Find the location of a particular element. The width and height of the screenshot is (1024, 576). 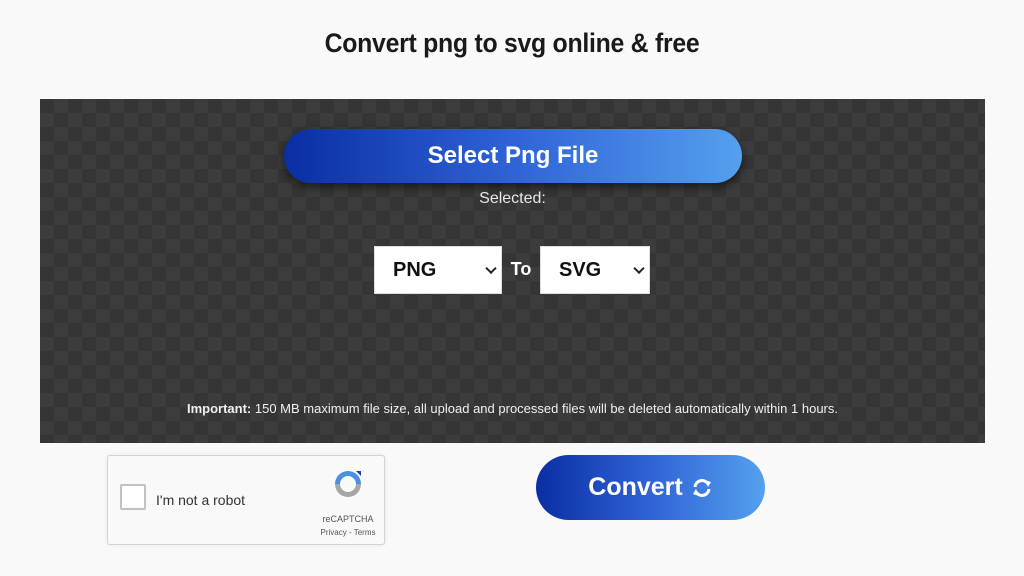

recaptcha-privacy-link: Privacy is located at coordinates (334, 532).